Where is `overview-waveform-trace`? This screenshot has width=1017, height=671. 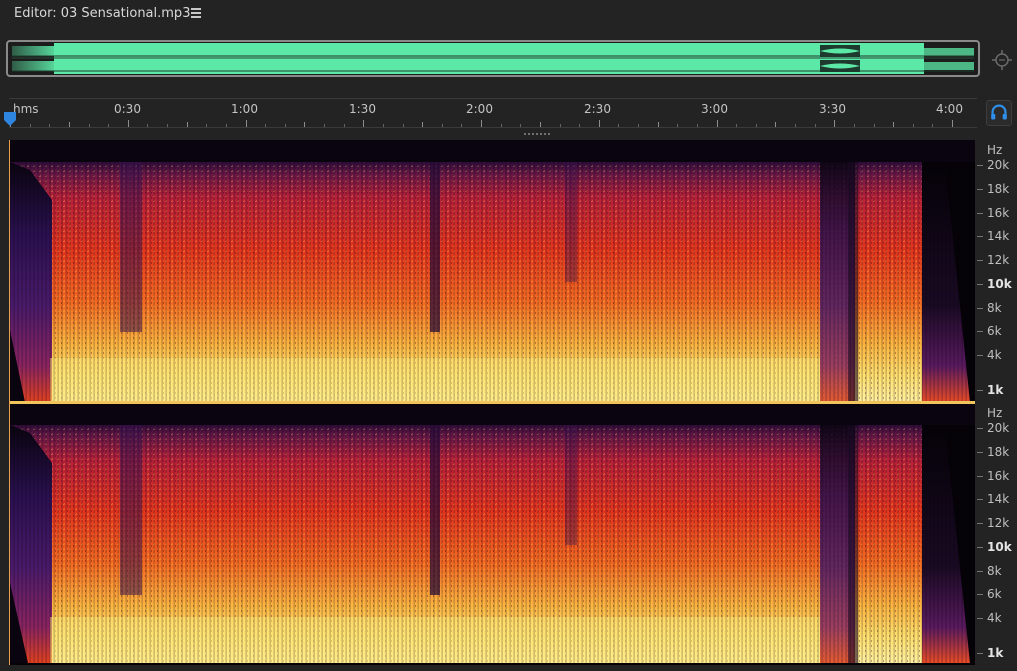 overview-waveform-trace is located at coordinates (493, 58).